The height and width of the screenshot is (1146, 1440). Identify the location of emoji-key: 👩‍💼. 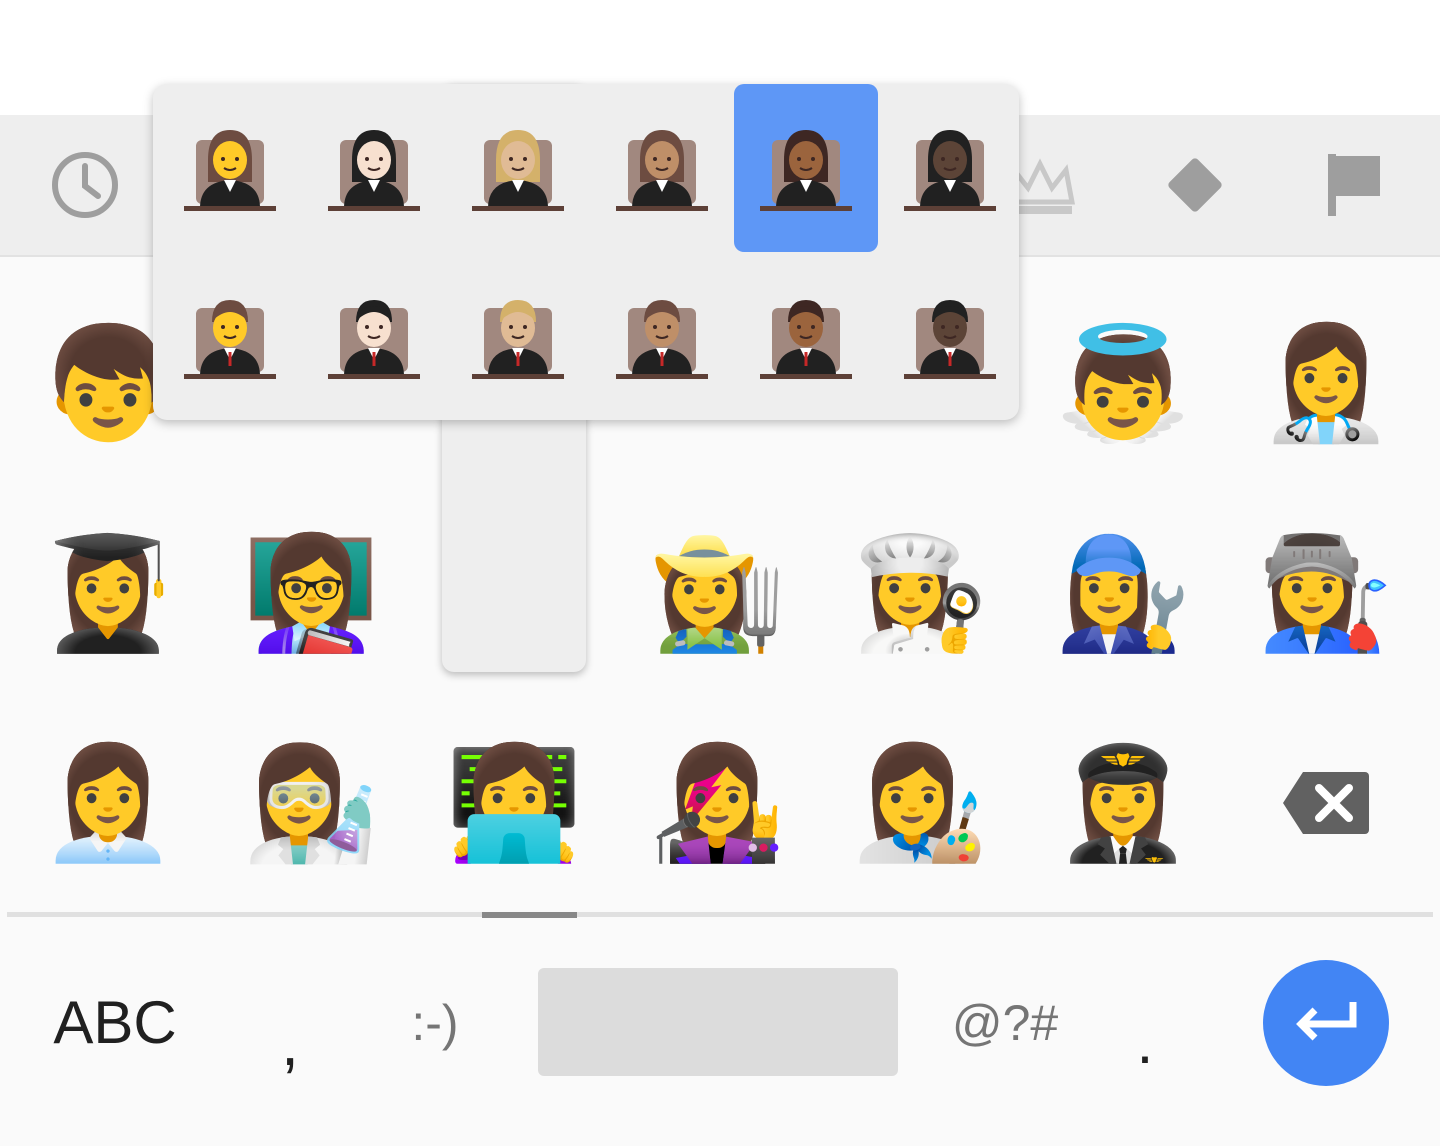
(108, 803).